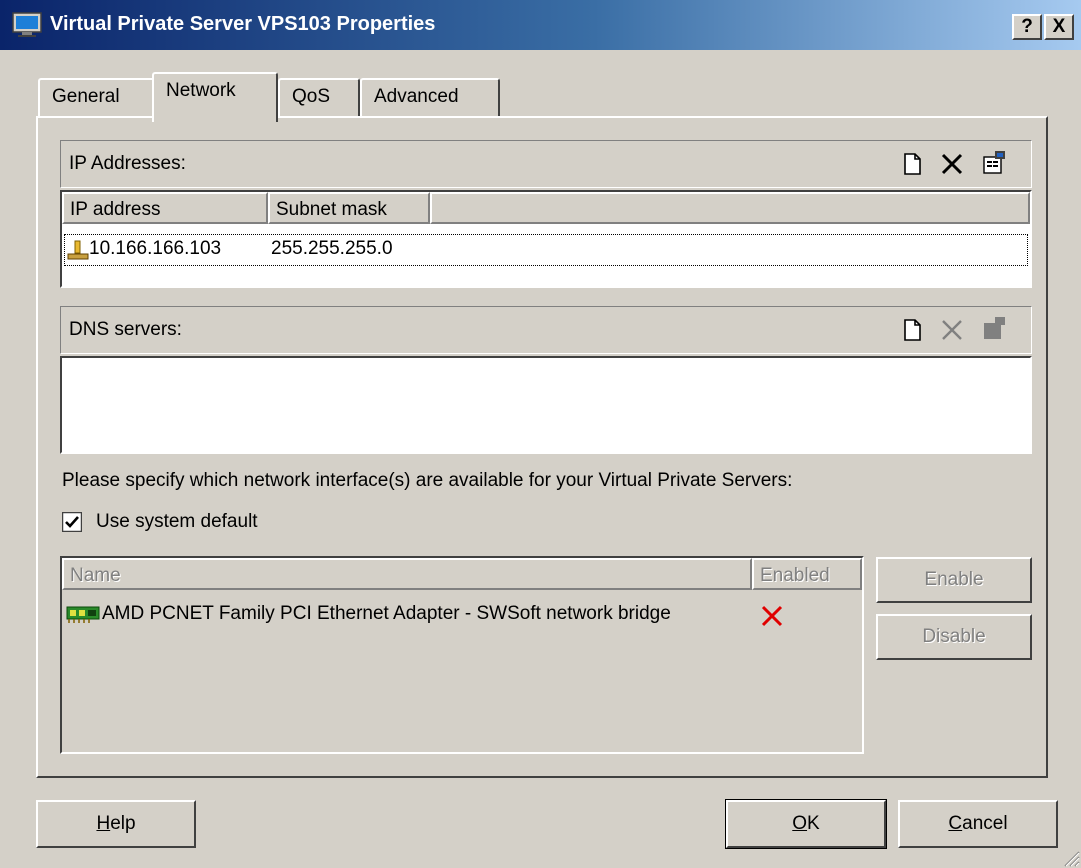 The height and width of the screenshot is (868, 1081). Describe the element at coordinates (125, 329) in the screenshot. I see `dns-servers-label: DNS servers:` at that location.